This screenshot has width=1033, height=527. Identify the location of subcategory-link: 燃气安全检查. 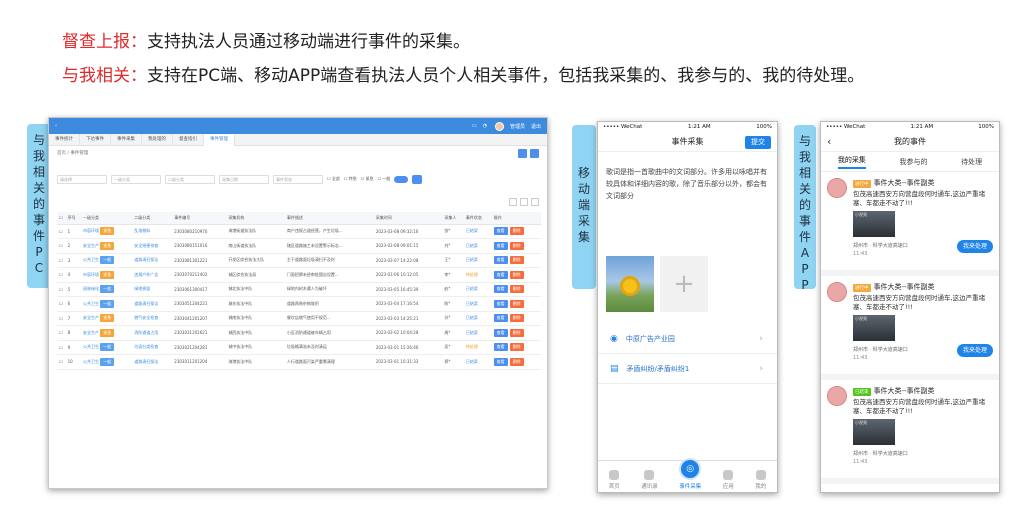
(146, 317).